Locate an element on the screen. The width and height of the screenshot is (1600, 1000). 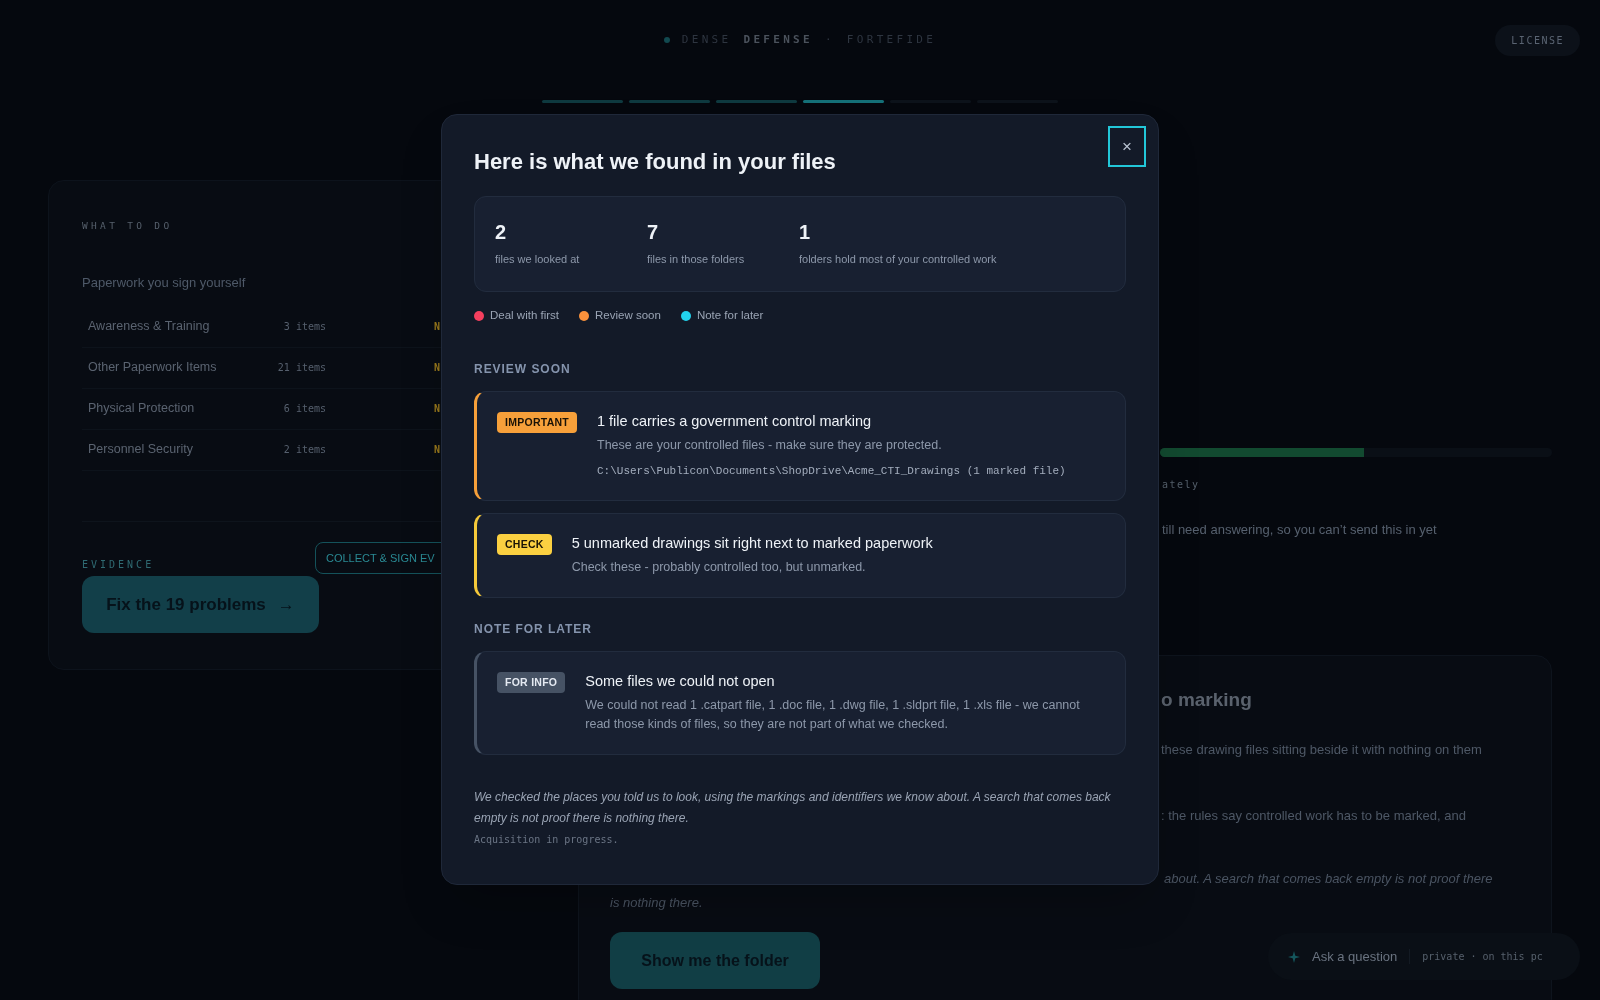
stat-label: files in those folders is located at coordinates (696, 259).